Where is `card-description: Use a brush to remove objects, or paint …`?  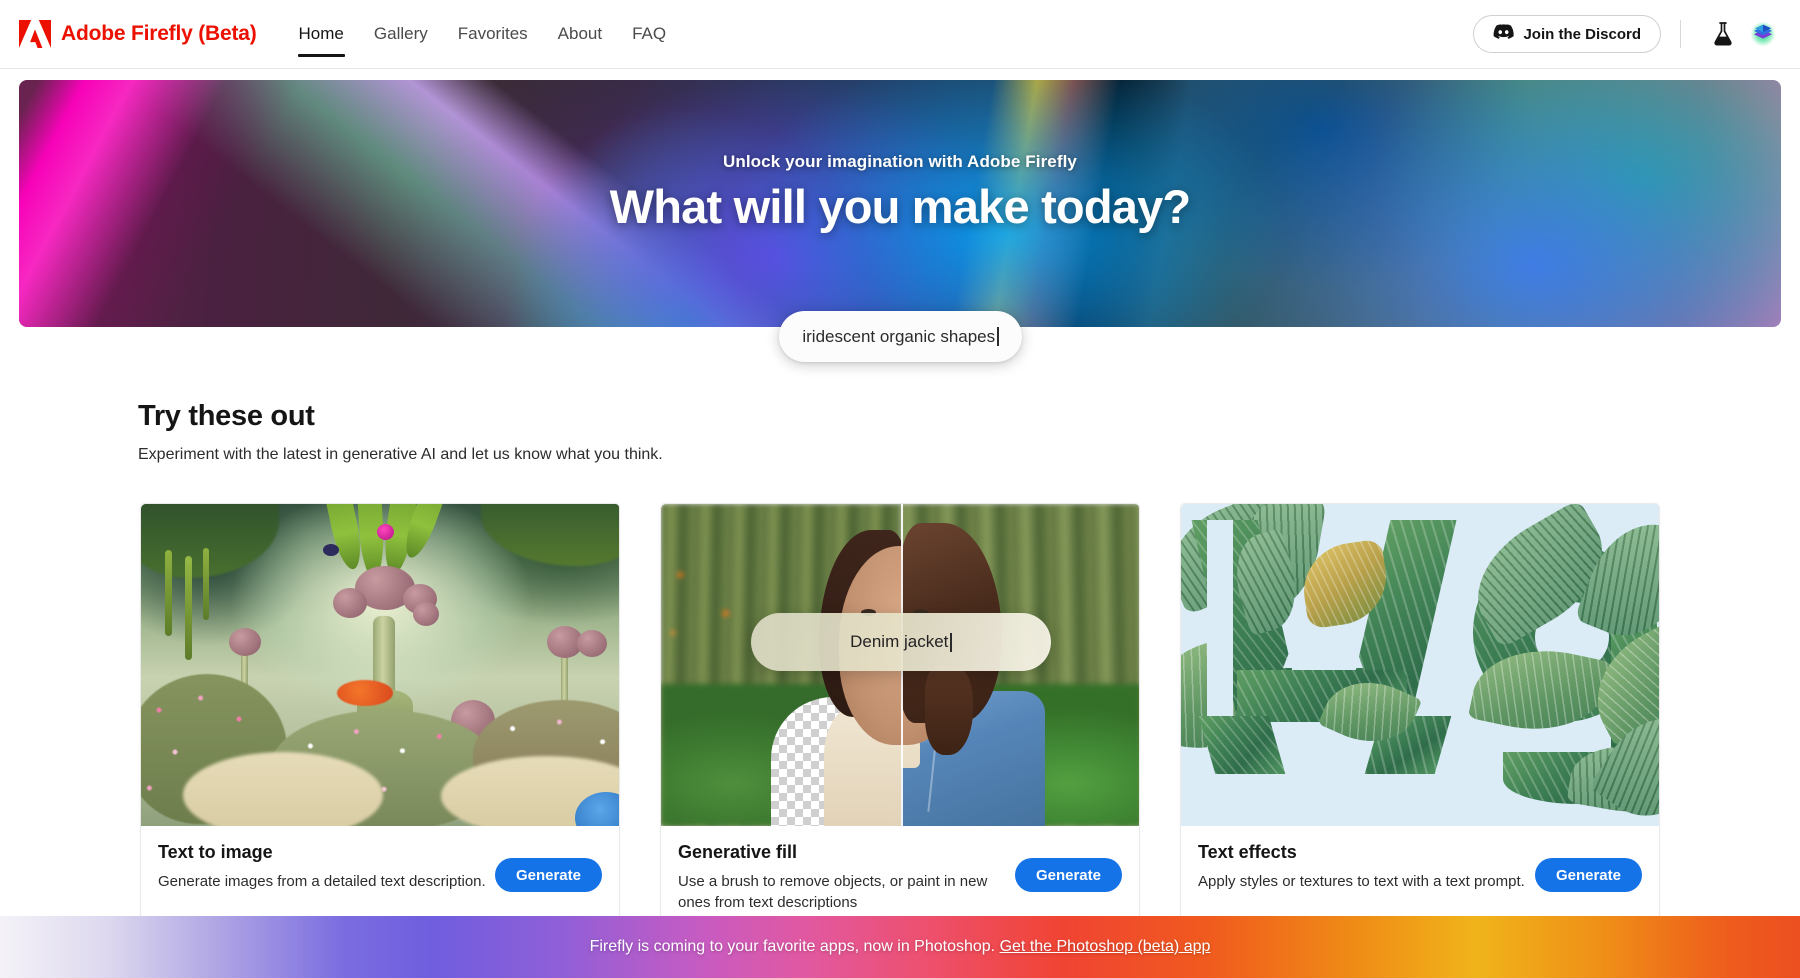 card-description: Use a brush to remove objects, or paint … is located at coordinates (833, 892).